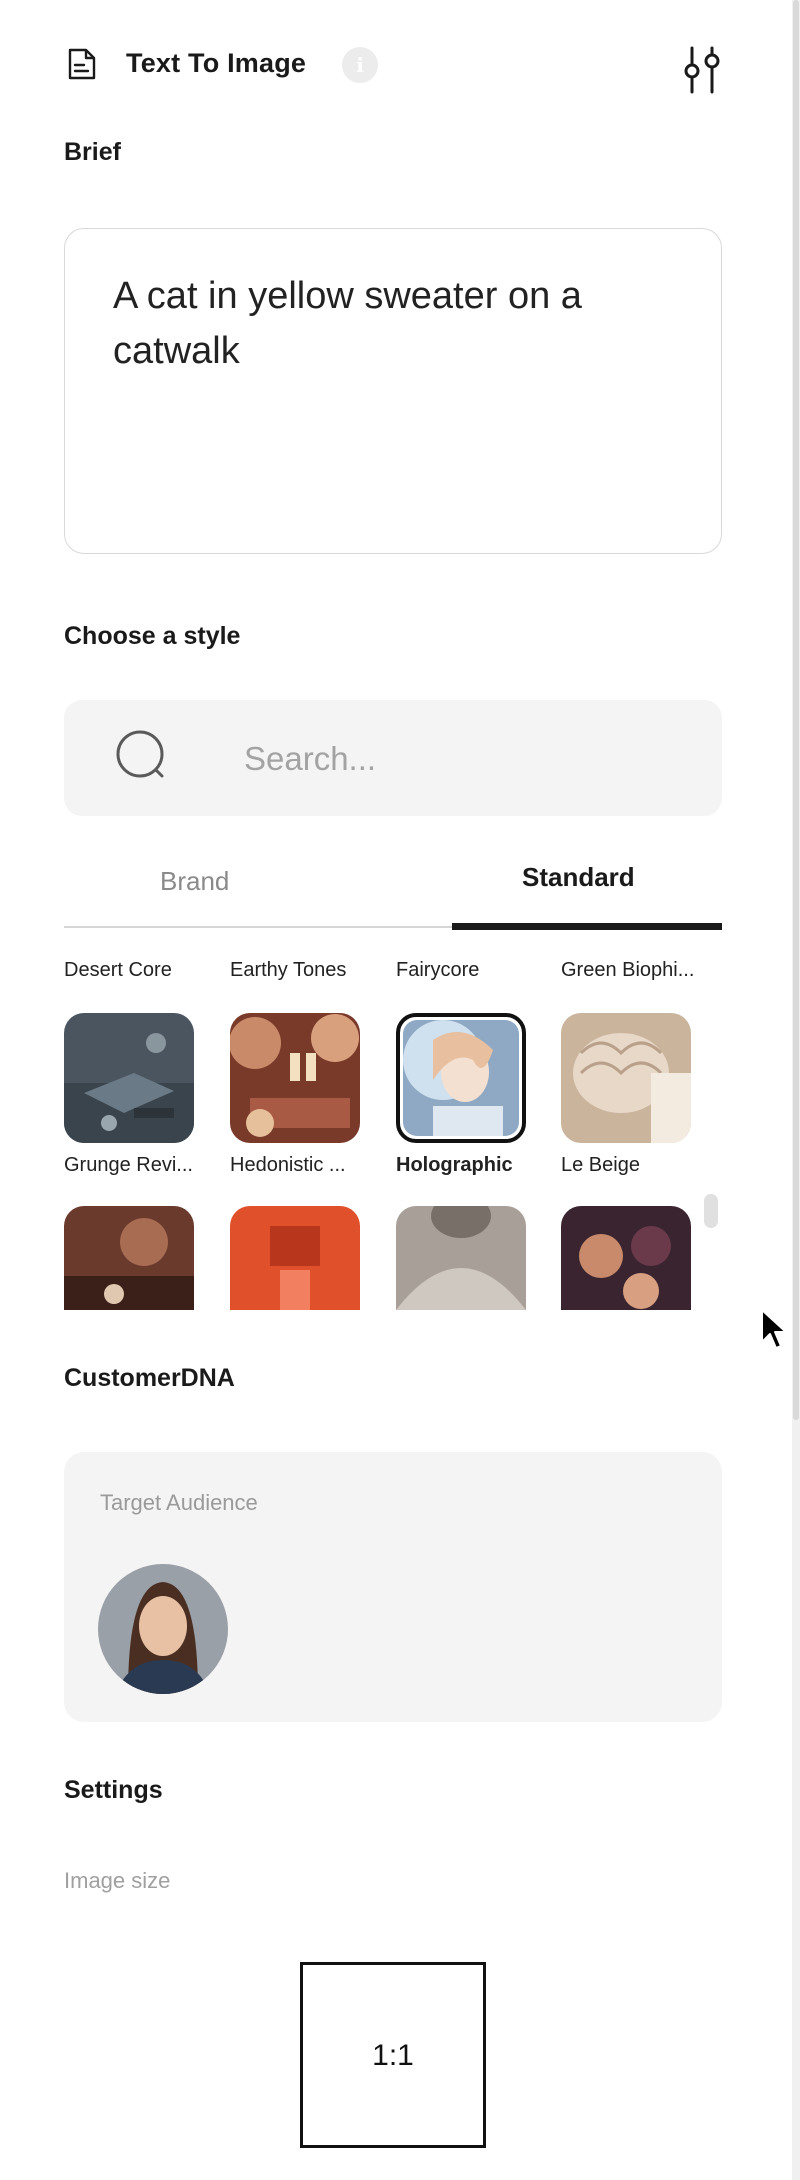  What do you see at coordinates (636, 1165) in the screenshot?
I see `style-label-le-beige: Le Beige` at bounding box center [636, 1165].